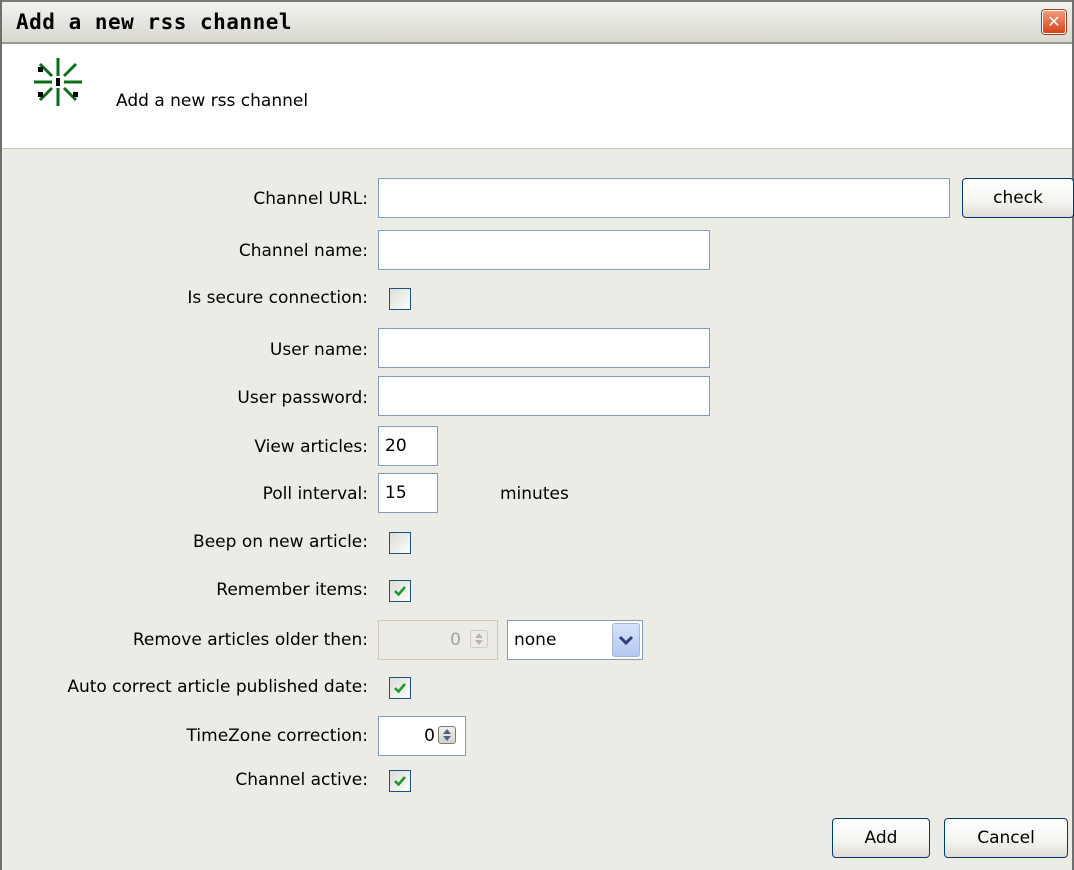 The image size is (1074, 870). I want to click on add-button: Add, so click(881, 838).